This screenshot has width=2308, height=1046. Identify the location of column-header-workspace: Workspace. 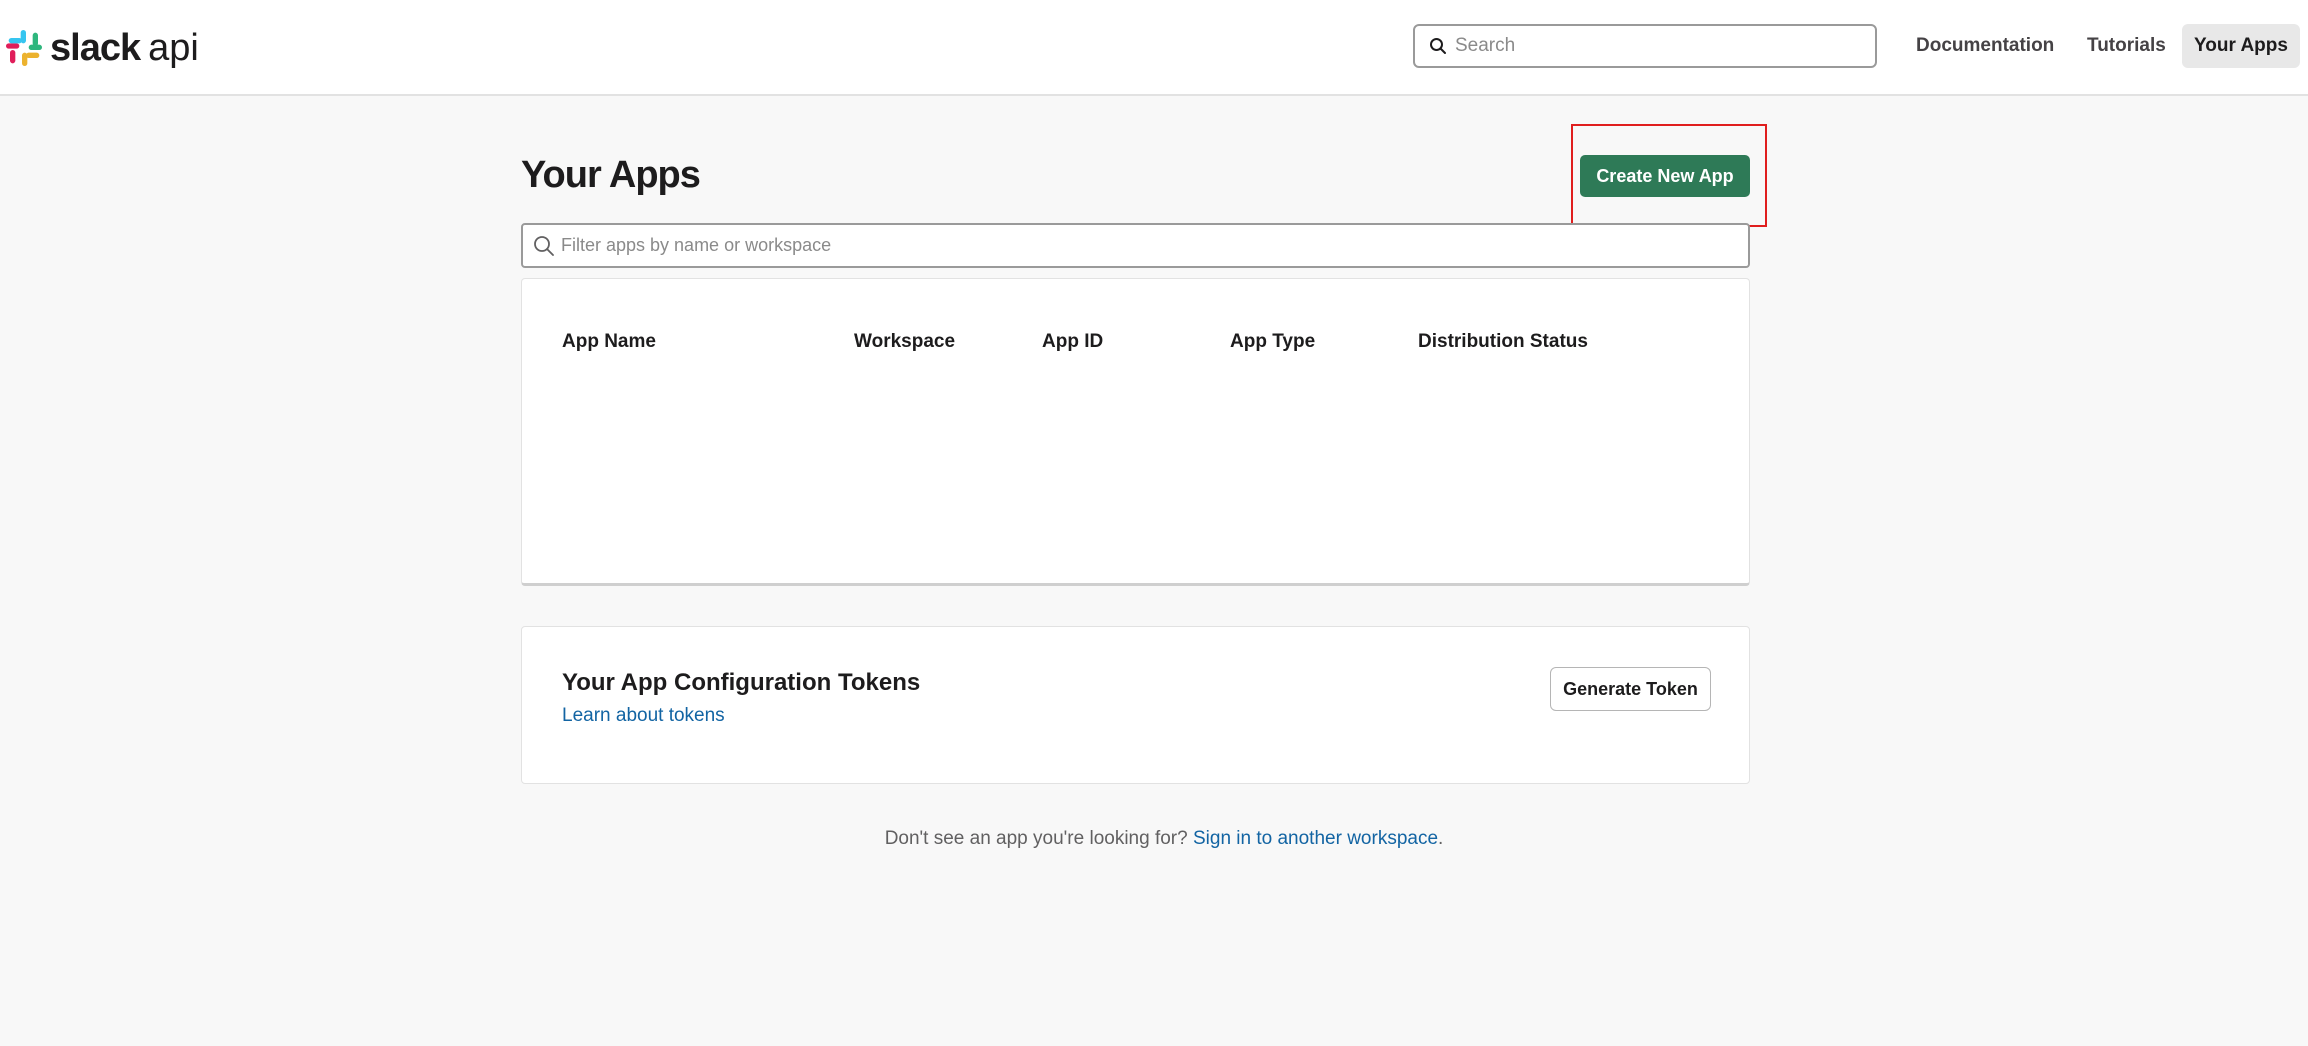
(904, 342).